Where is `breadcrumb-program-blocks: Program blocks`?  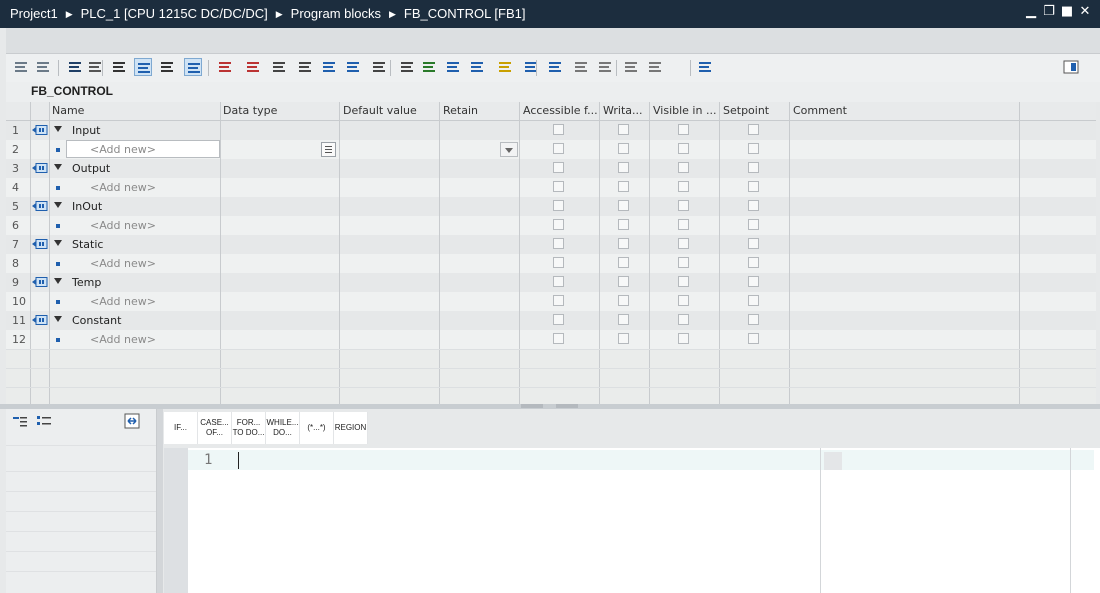 breadcrumb-program-blocks: Program blocks is located at coordinates (336, 13).